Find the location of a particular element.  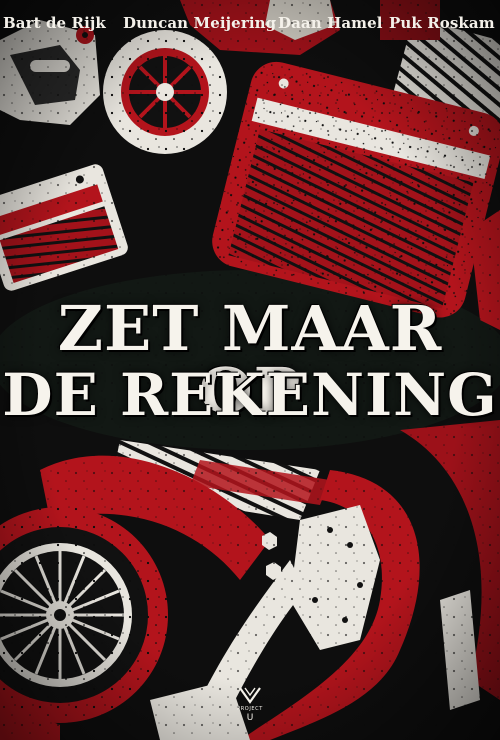

author-name: Puk Roskam is located at coordinates (442, 23).